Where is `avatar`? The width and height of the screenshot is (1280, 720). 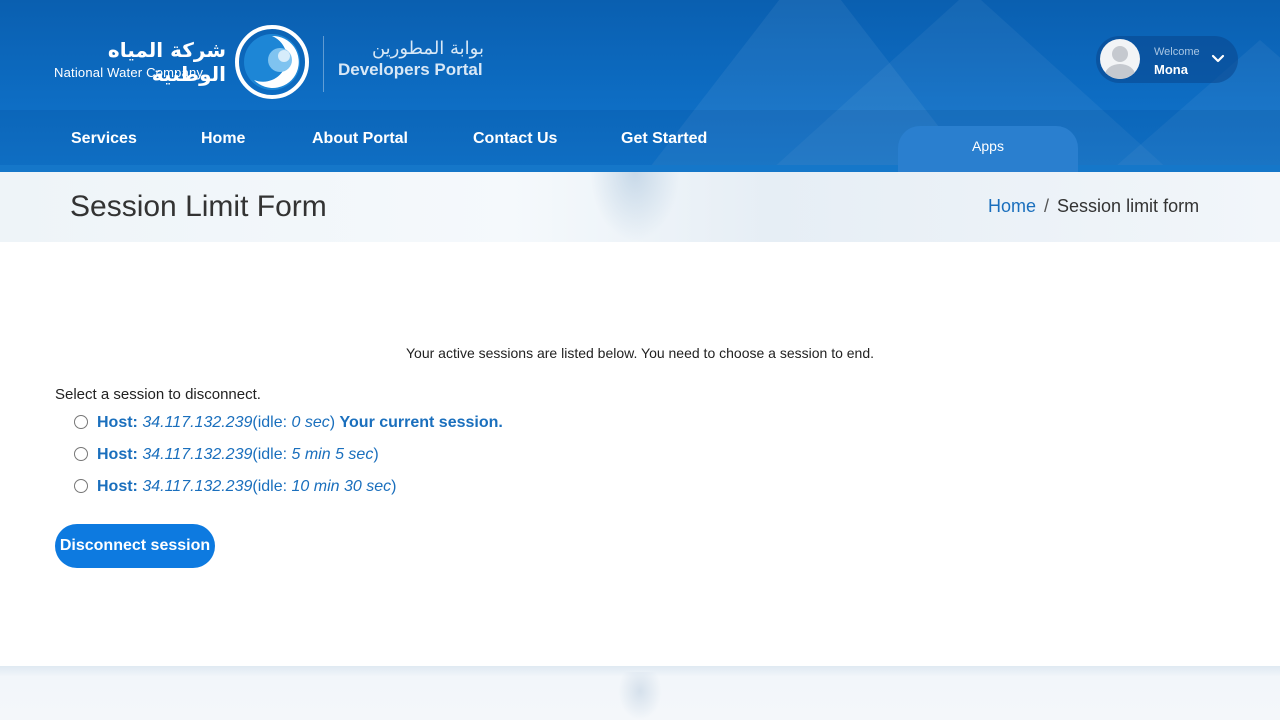 avatar is located at coordinates (1120, 59).